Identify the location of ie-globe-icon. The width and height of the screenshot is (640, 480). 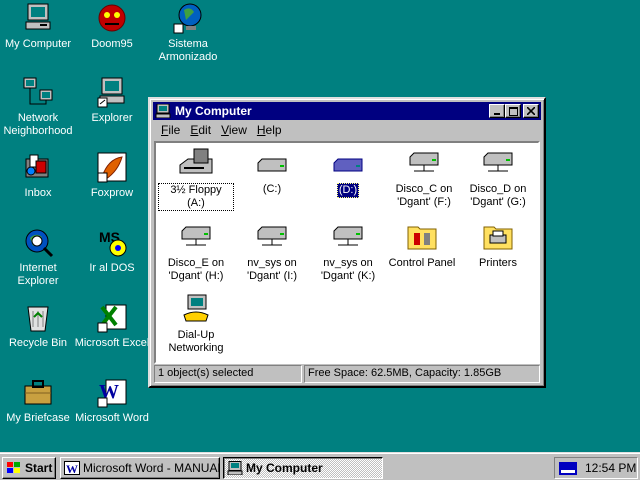
(38, 242).